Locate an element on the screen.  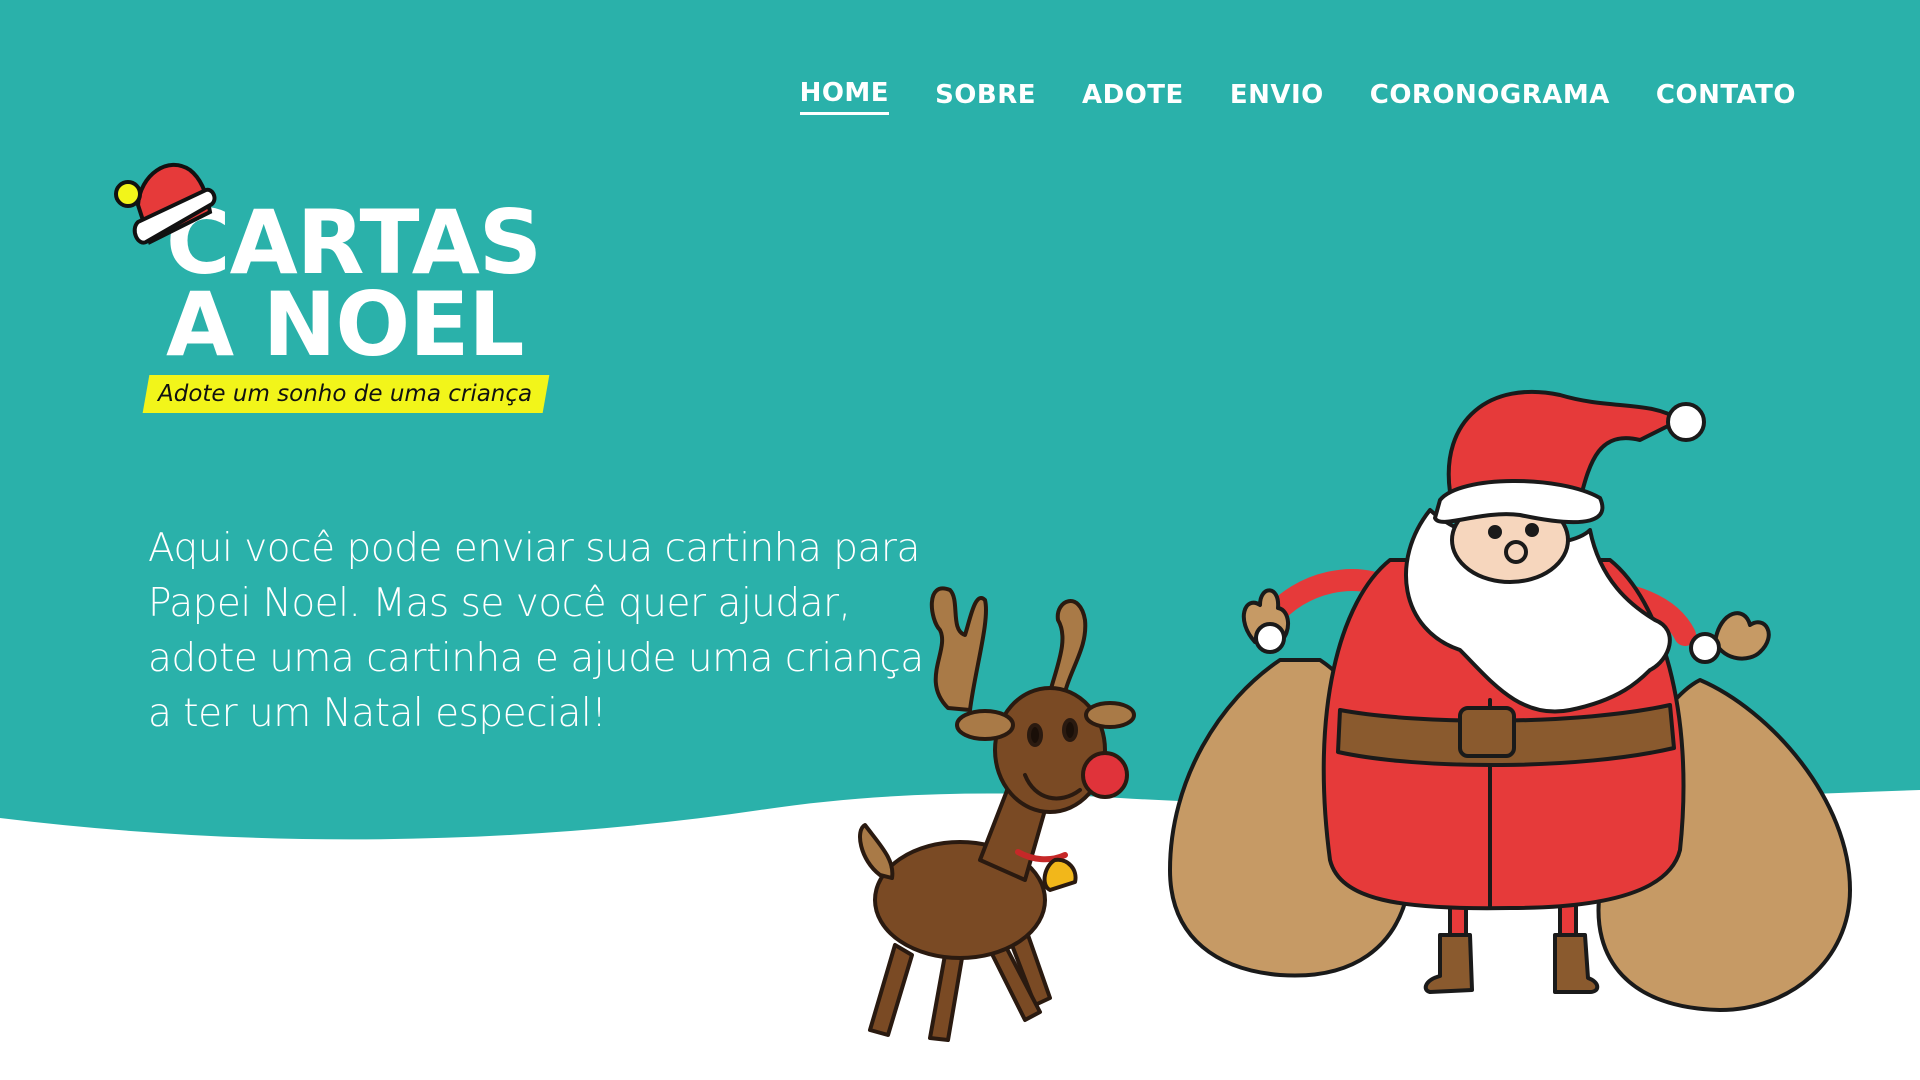
nav-envio: ENVIO is located at coordinates (1277, 97).